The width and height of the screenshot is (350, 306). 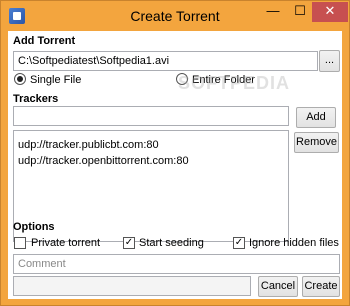 I want to click on entire-folder-radio, so click(x=182, y=79).